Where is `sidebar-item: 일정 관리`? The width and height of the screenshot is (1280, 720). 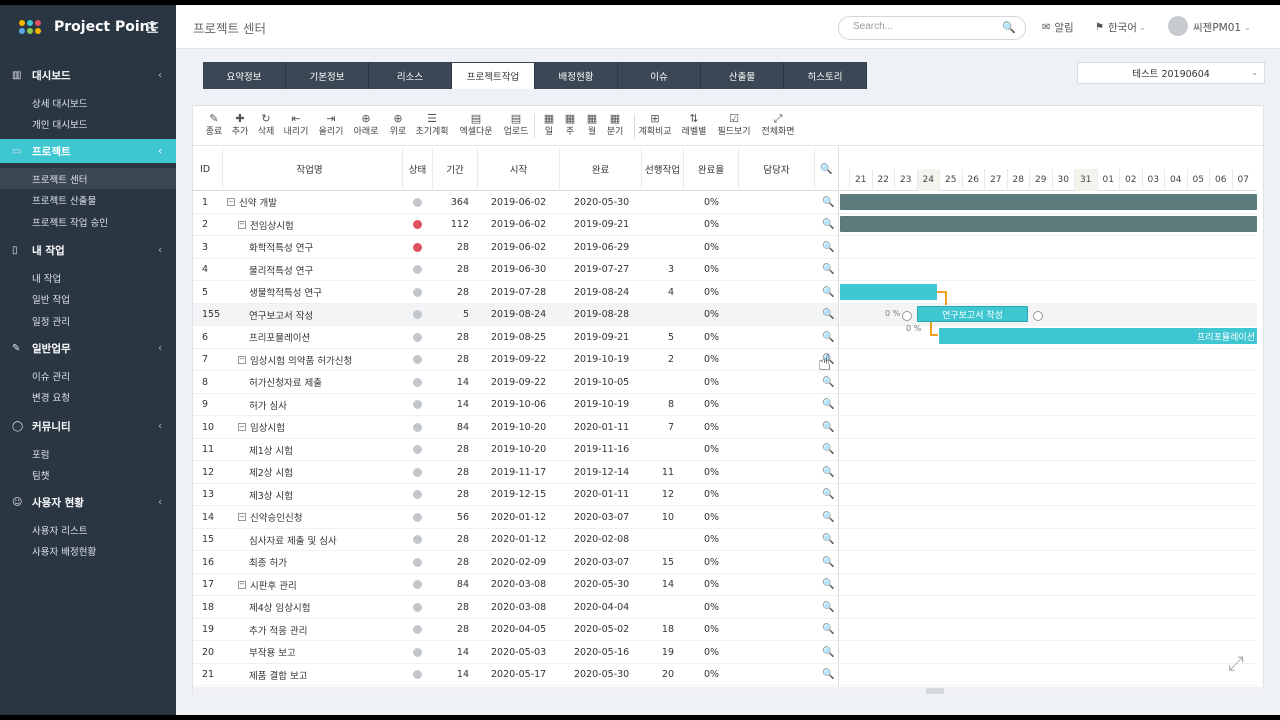 sidebar-item: 일정 관리 is located at coordinates (88, 320).